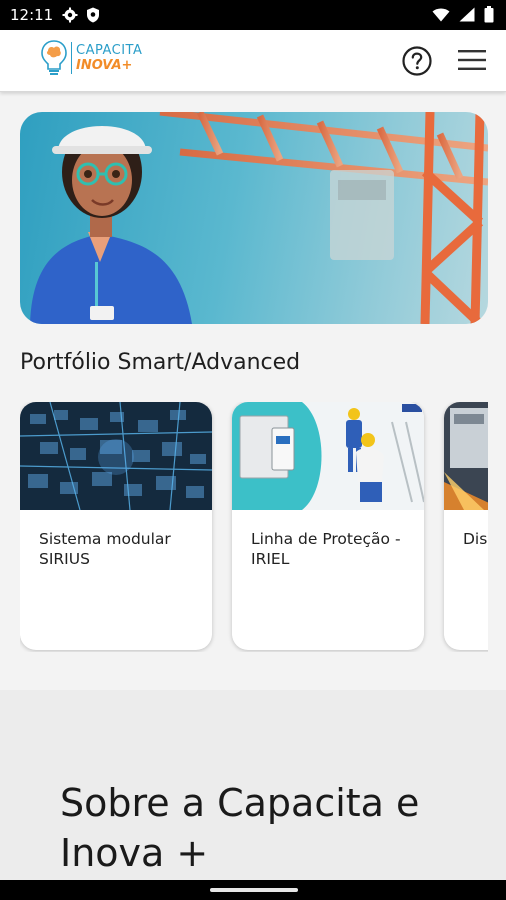 This screenshot has width=506, height=900. Describe the element at coordinates (160, 362) in the screenshot. I see `section-title-portfolio: Portfólio Smart/Advanced` at that location.